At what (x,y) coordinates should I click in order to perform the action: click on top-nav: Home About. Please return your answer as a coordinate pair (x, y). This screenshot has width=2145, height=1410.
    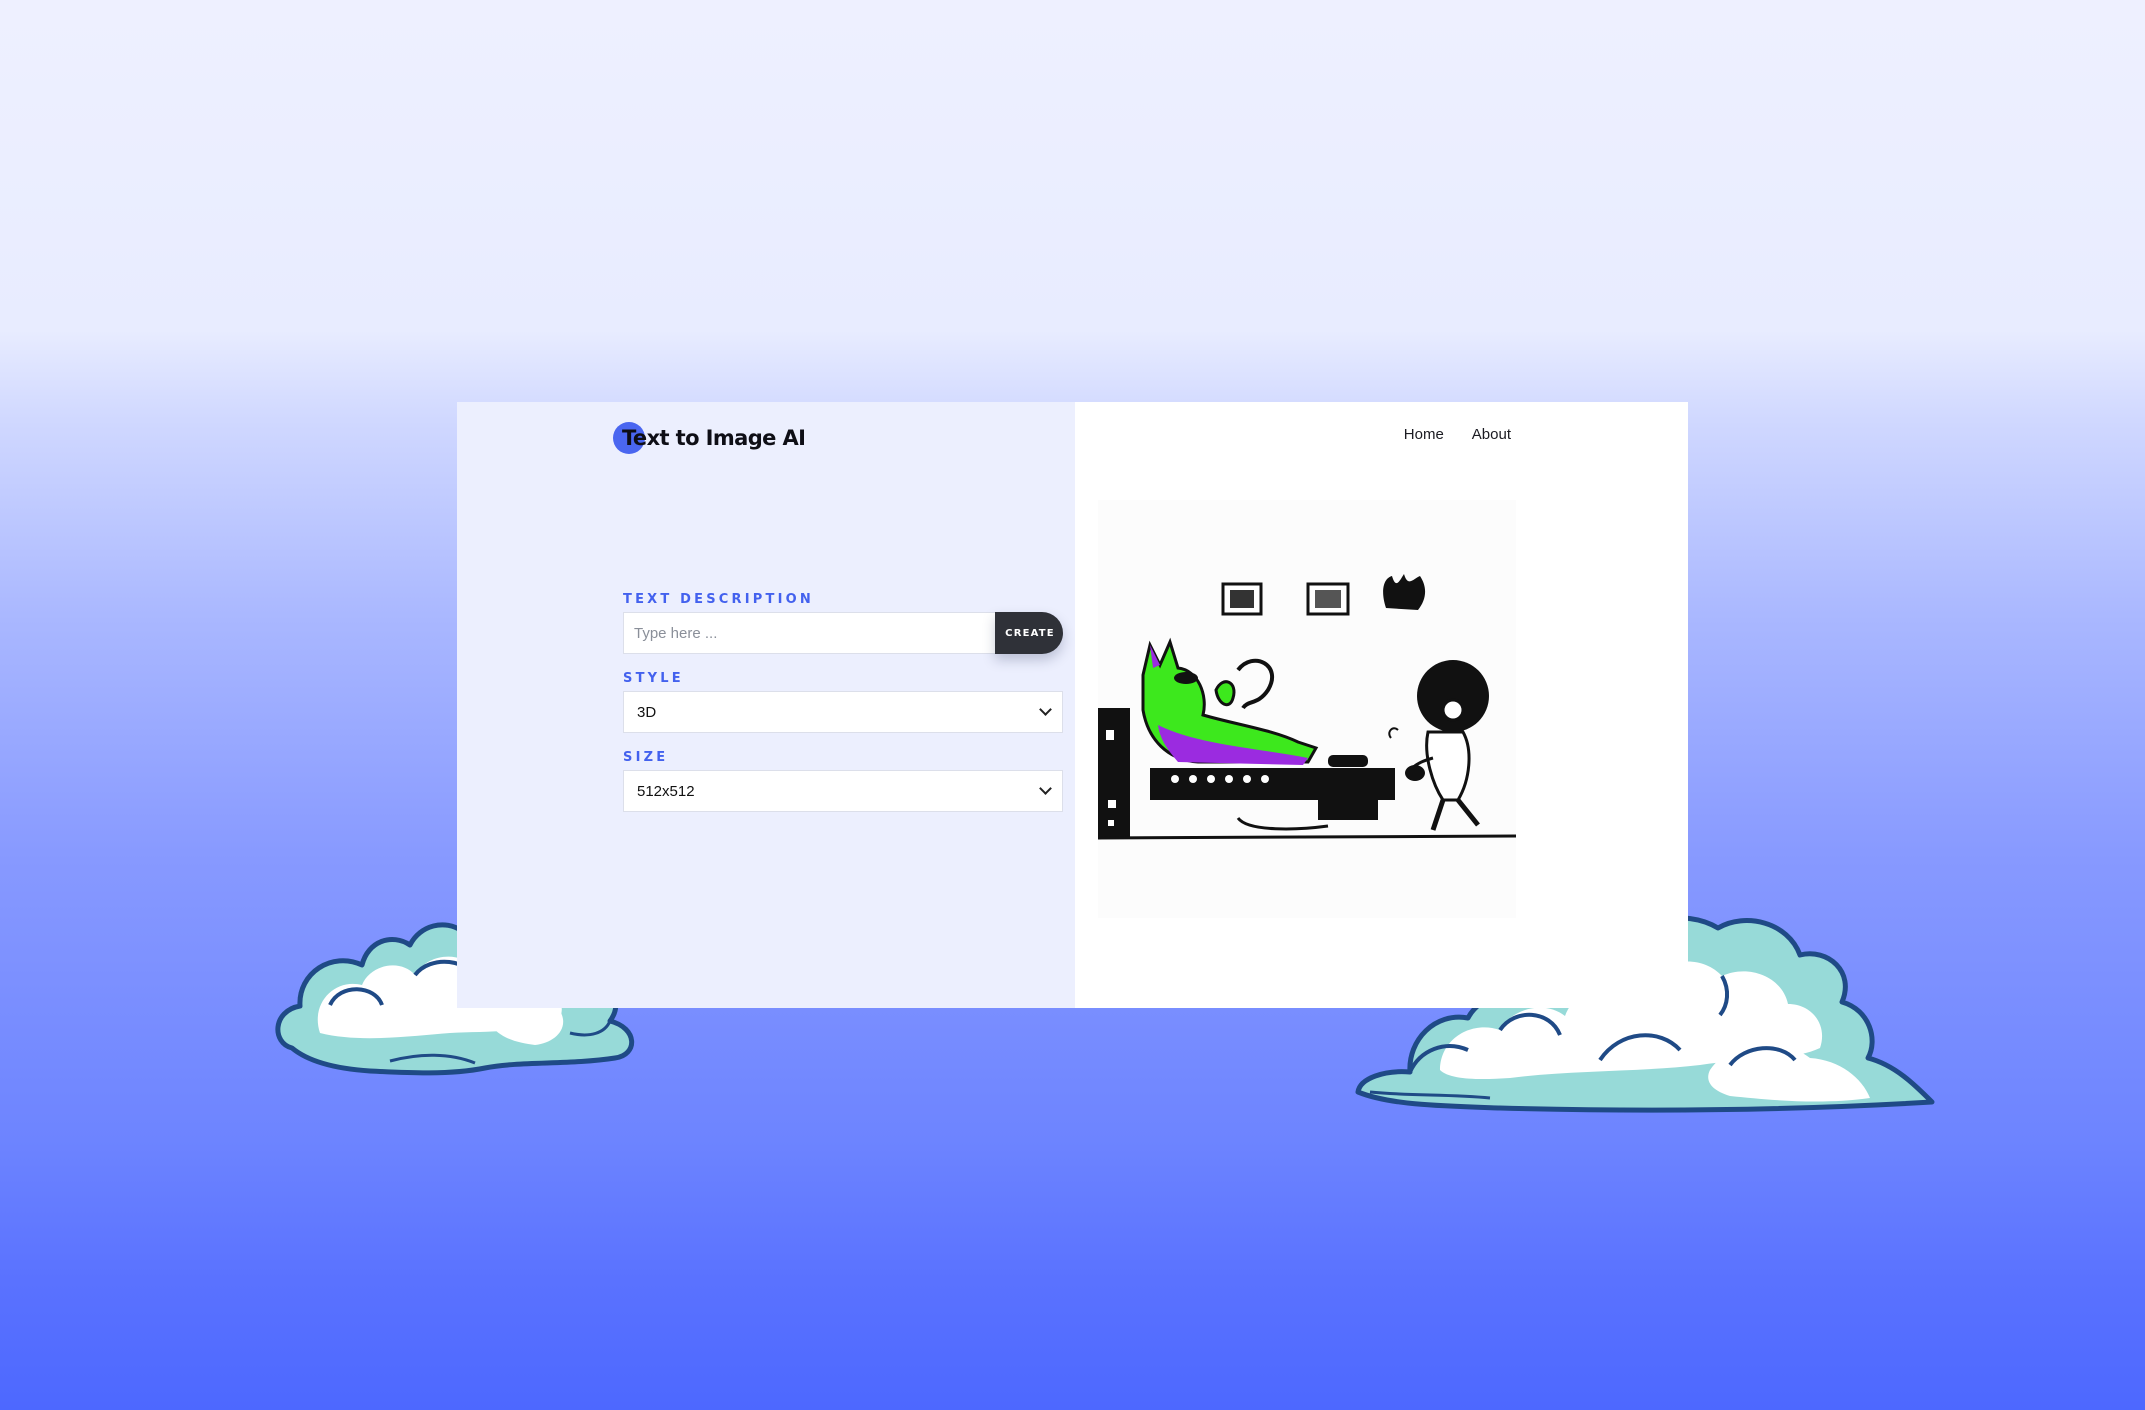
    Looking at the image, I should click on (1457, 434).